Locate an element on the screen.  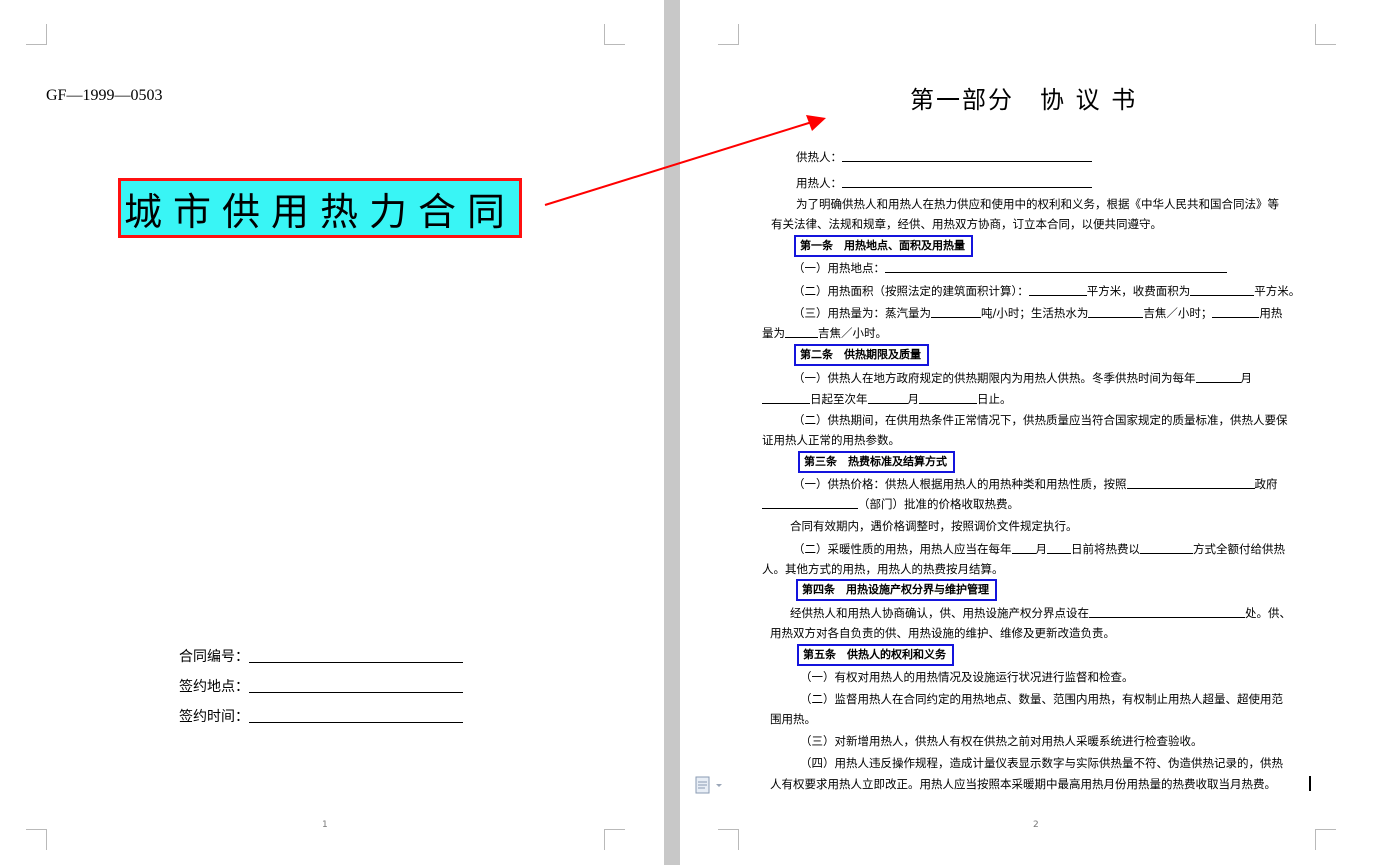
supplier-label: 供热人： is located at coordinates (819, 157).